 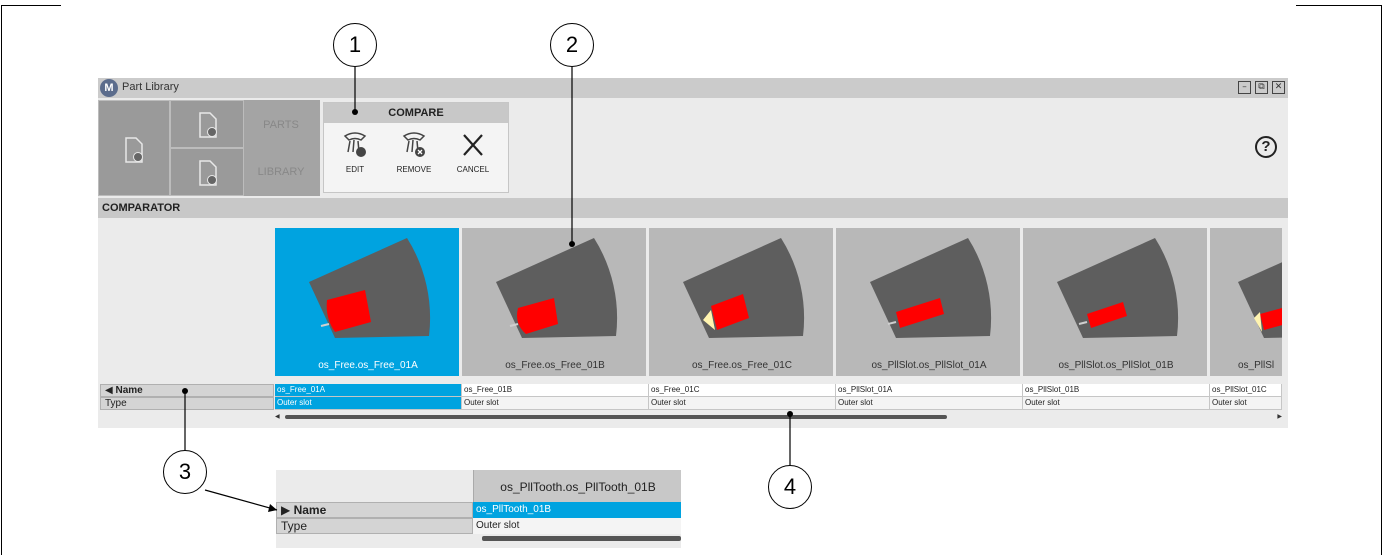 I want to click on callout-3: 3, so click(x=185, y=472).